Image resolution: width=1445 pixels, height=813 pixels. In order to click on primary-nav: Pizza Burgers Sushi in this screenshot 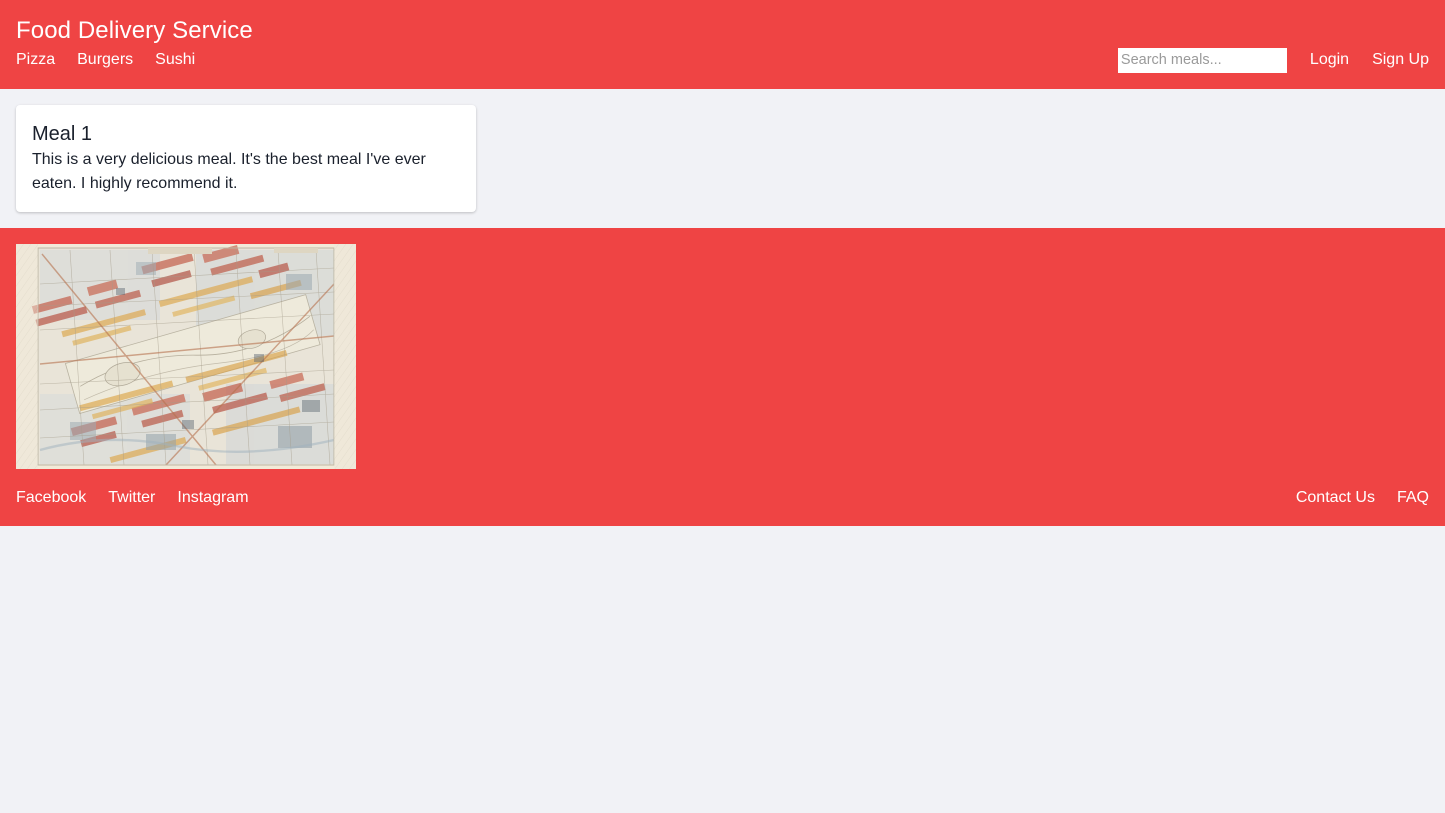, I will do `click(105, 60)`.